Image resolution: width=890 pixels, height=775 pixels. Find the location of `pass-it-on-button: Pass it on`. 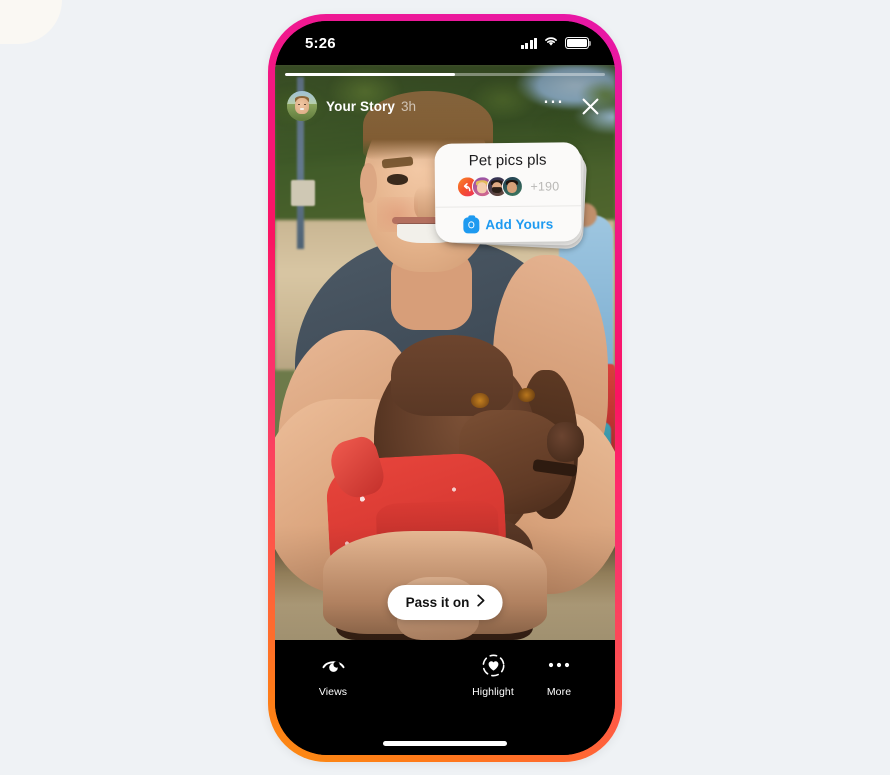

pass-it-on-button: Pass it on is located at coordinates (445, 602).